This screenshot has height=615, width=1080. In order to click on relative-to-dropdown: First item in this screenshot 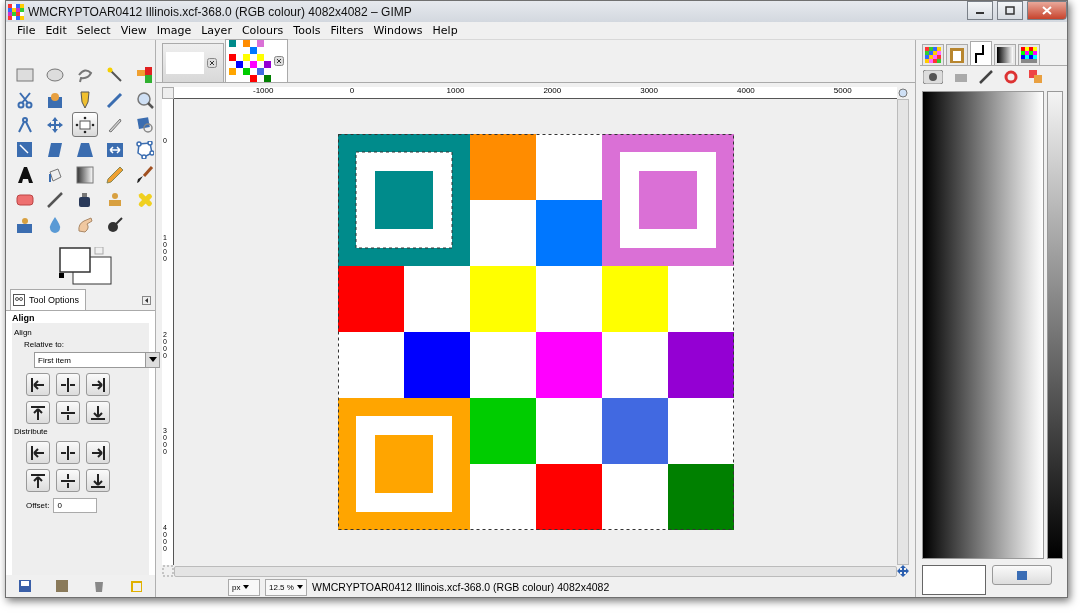, I will do `click(97, 360)`.